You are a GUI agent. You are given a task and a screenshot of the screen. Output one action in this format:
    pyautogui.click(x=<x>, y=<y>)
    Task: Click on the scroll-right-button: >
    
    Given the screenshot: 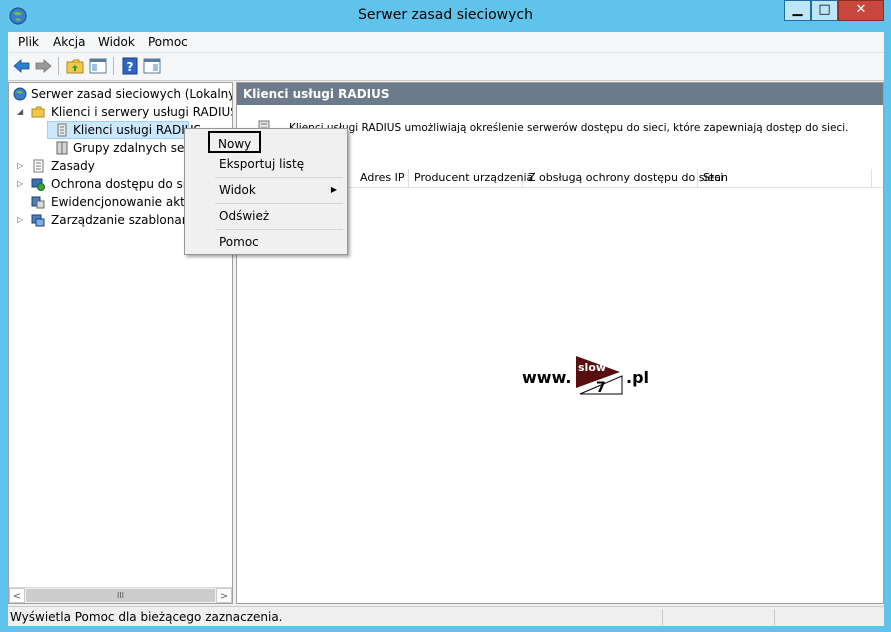 What is the action you would take?
    pyautogui.click(x=224, y=595)
    